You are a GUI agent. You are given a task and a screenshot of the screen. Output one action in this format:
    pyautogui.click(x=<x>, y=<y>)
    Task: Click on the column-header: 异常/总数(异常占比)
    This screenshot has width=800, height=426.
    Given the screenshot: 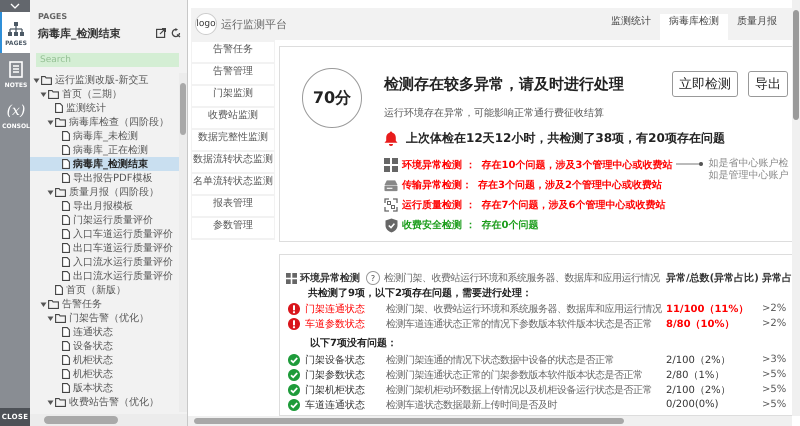 What is the action you would take?
    pyautogui.click(x=712, y=278)
    